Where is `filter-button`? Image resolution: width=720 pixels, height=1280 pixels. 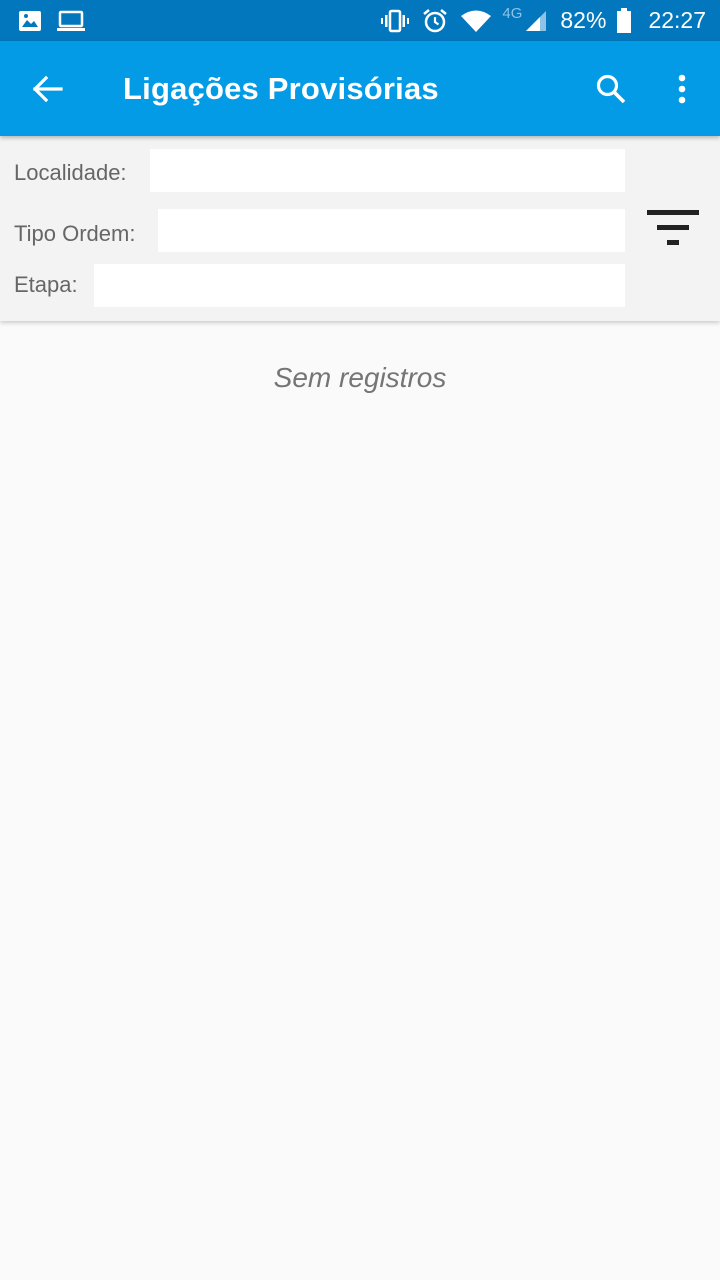
filter-button is located at coordinates (672, 228).